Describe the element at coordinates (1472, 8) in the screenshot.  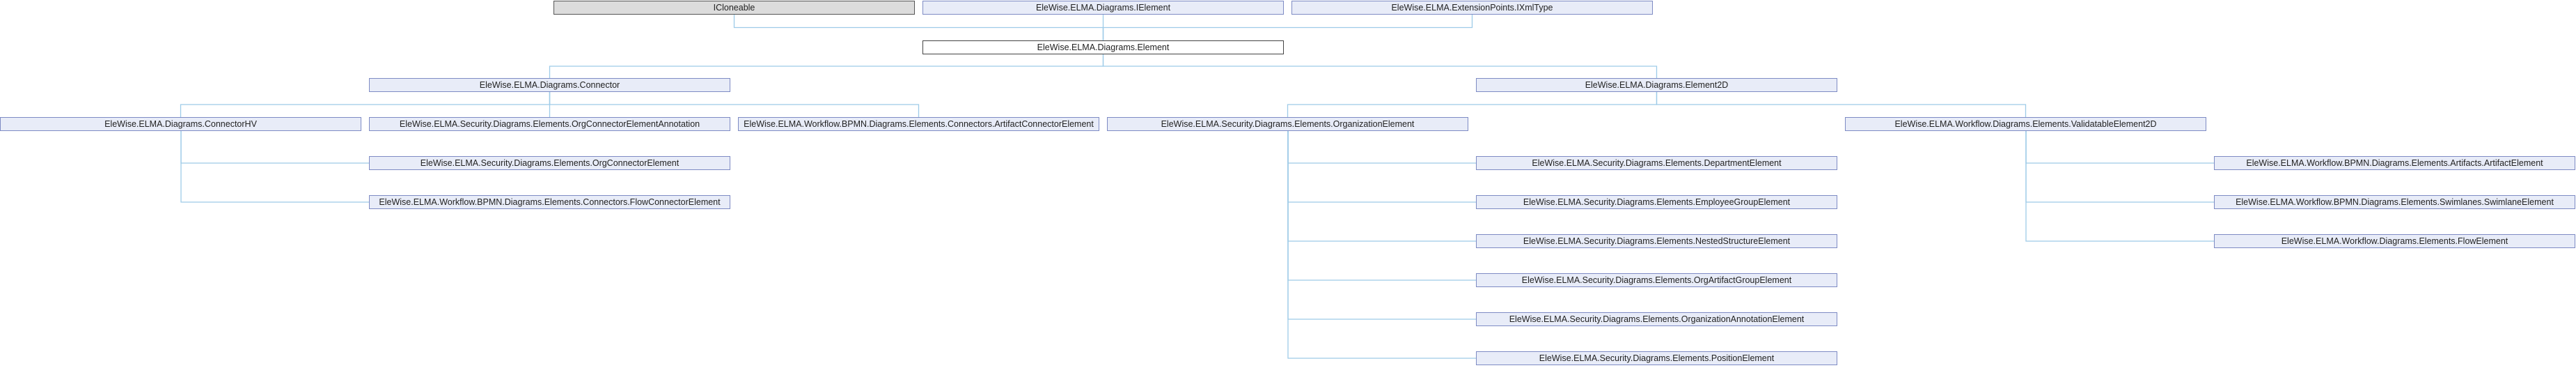
I see `class-node: EleWise.ELMA.ExtensionPoints.IXmlType` at that location.